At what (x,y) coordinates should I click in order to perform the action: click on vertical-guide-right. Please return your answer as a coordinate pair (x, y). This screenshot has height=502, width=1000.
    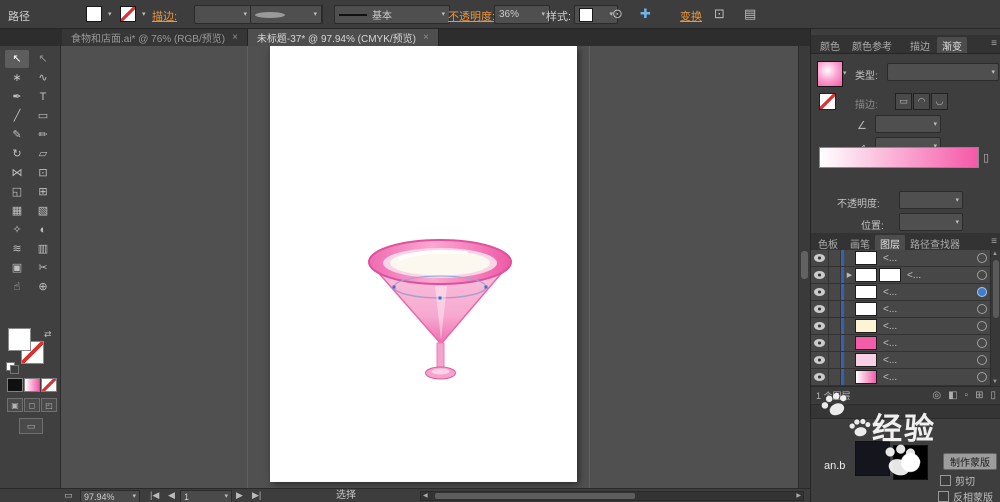
    Looking at the image, I should click on (589, 267).